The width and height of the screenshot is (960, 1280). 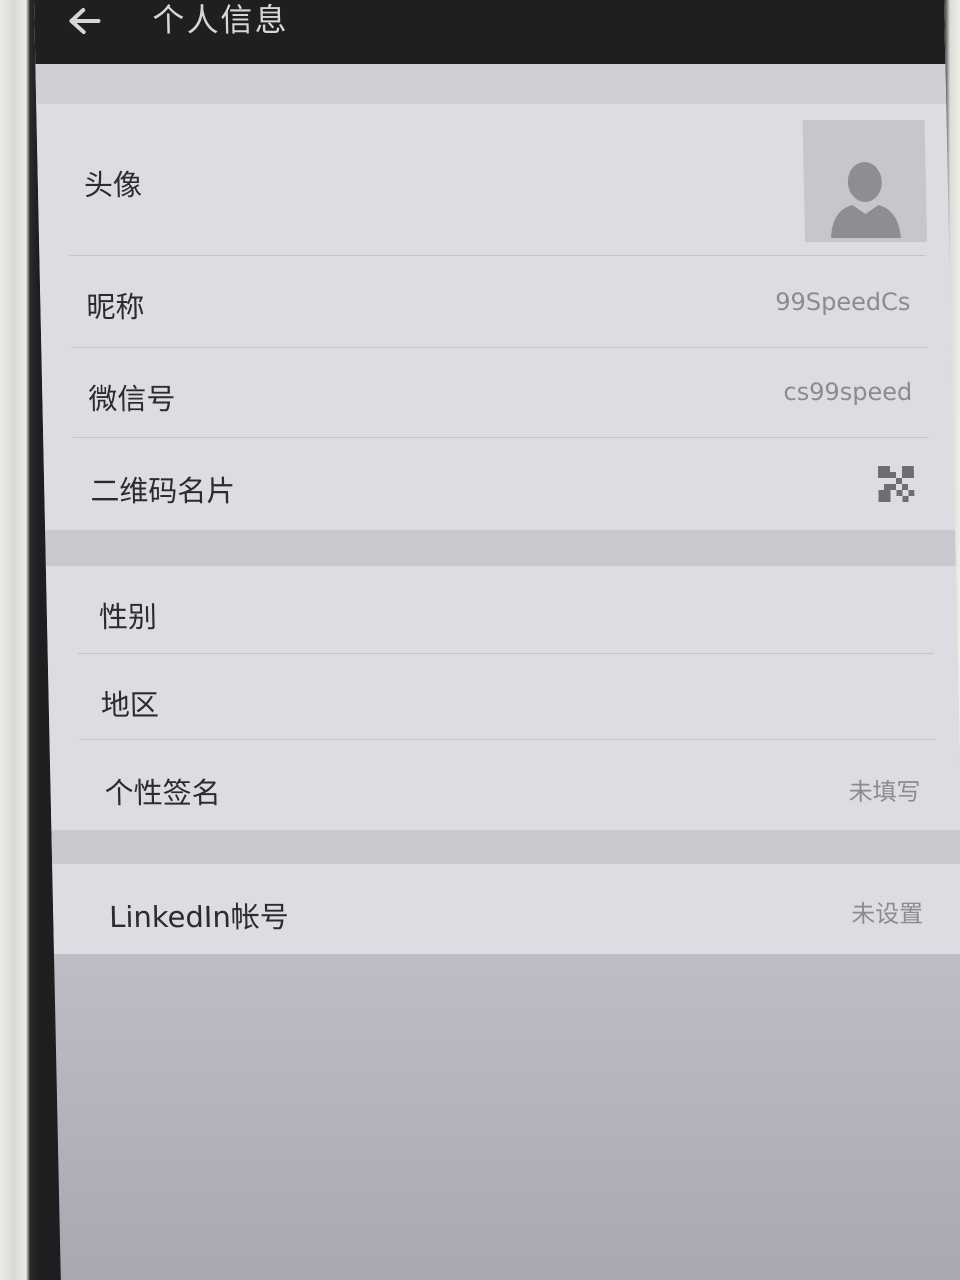 I want to click on back-button, so click(x=84, y=23).